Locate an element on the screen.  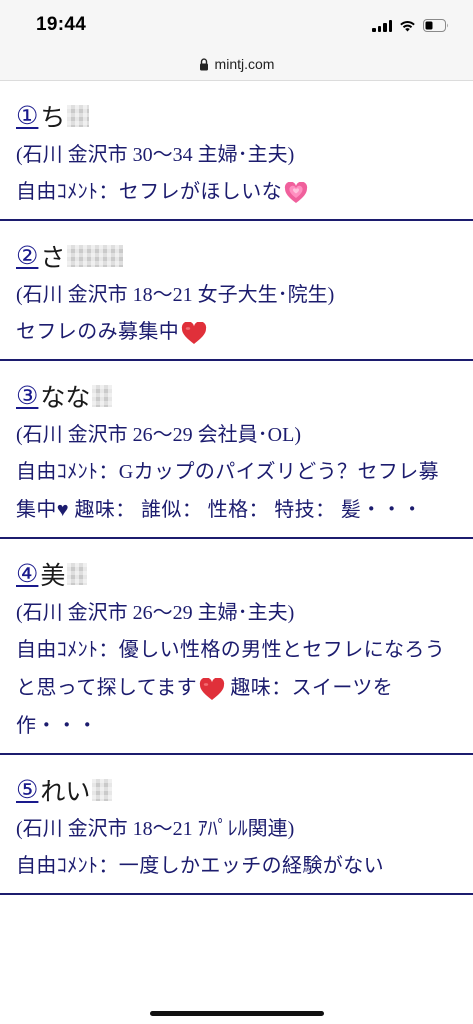
entry-number-link: ③ is located at coordinates (27, 396).